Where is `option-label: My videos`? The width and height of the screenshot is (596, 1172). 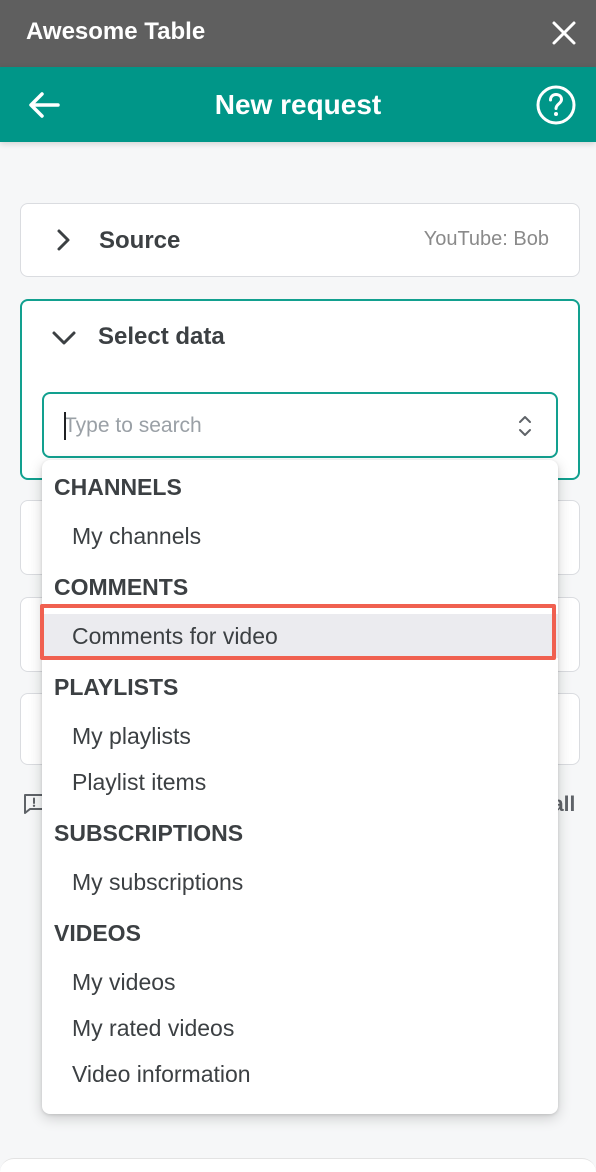 option-label: My videos is located at coordinates (124, 982).